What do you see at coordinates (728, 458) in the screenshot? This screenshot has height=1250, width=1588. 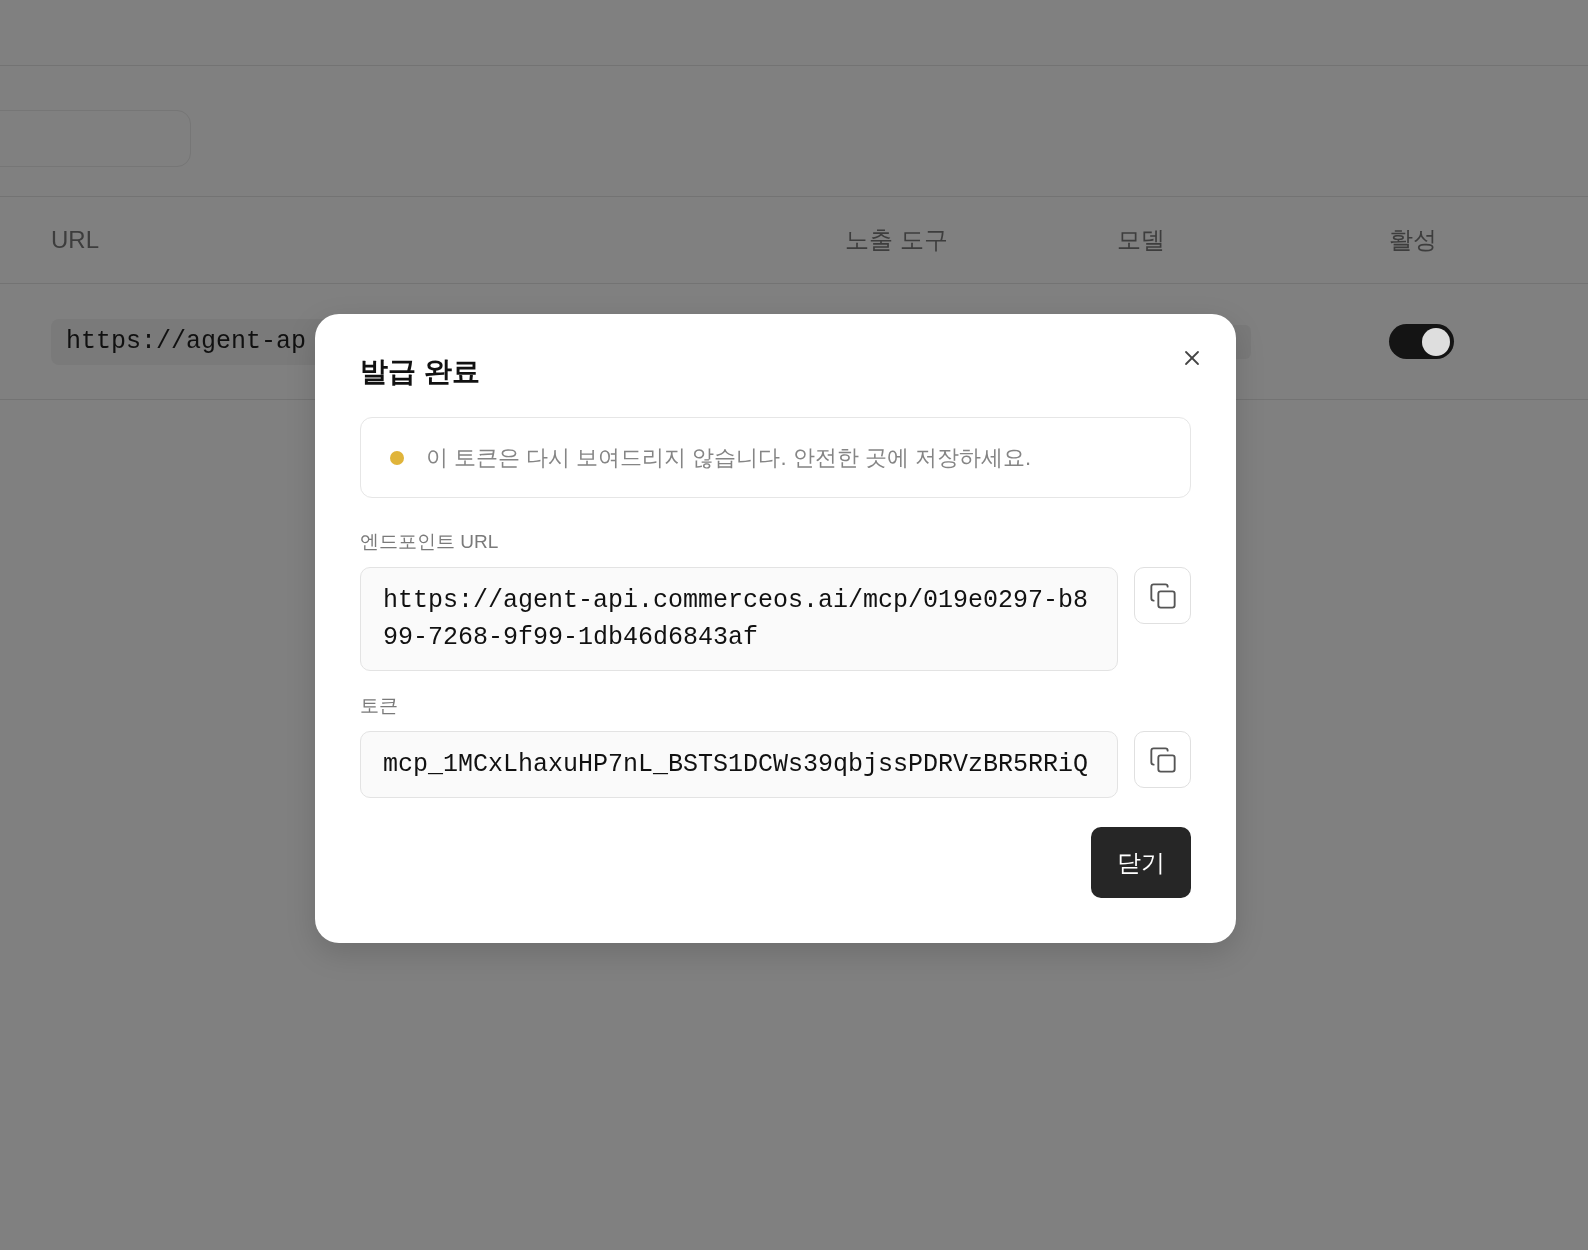 I see `notice-text: 이 토큰은 다시 보여드리지 않습니다. 안전한 곳에 저장하세요.` at bounding box center [728, 458].